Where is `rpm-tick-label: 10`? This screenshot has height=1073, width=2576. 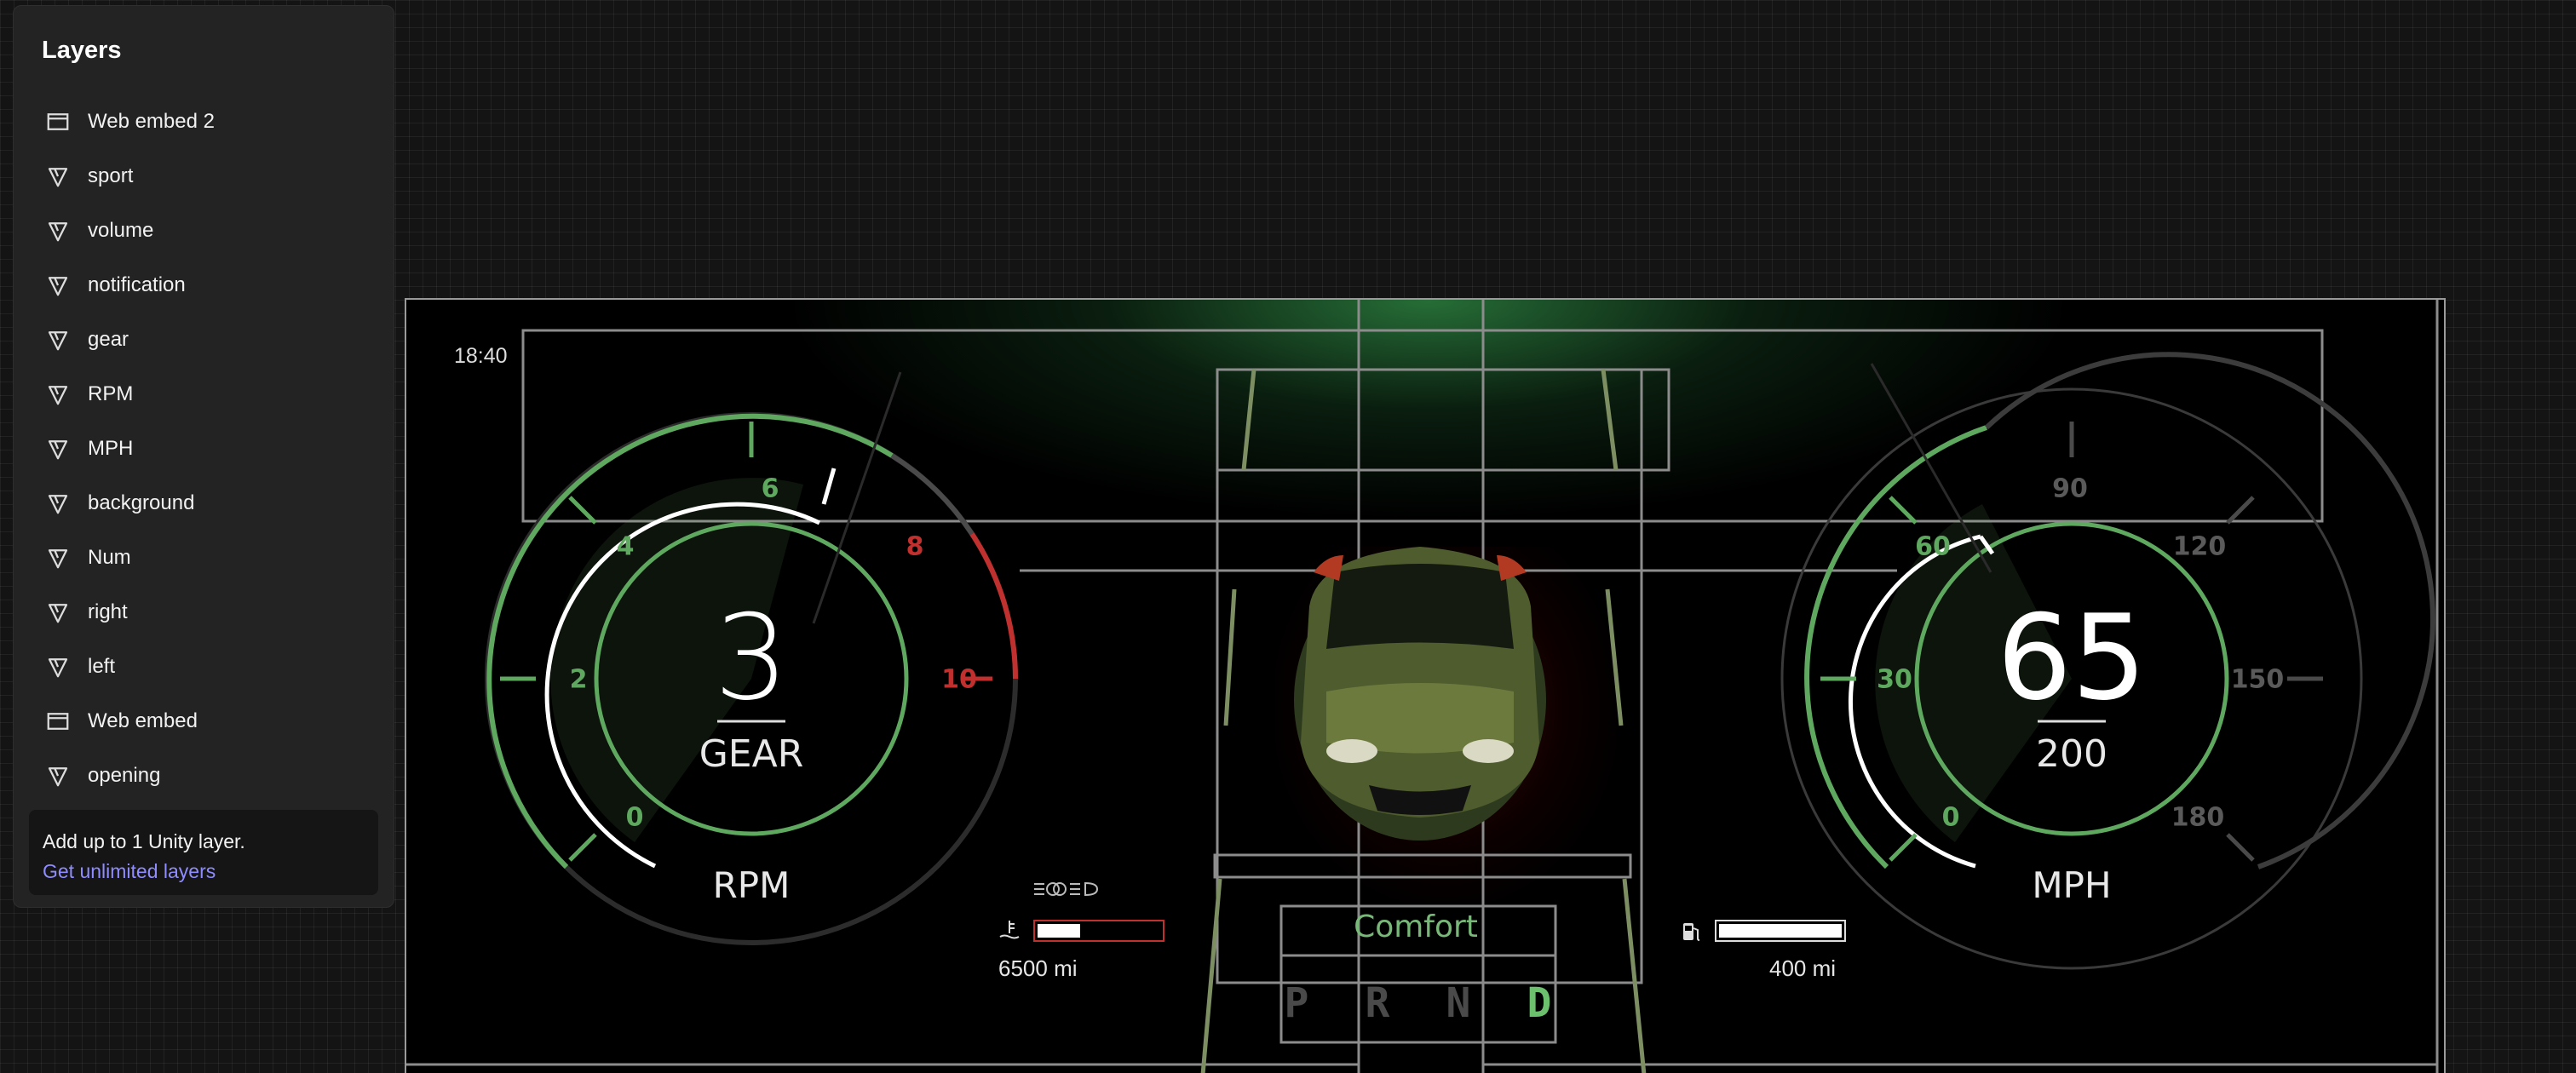 rpm-tick-label: 10 is located at coordinates (959, 679).